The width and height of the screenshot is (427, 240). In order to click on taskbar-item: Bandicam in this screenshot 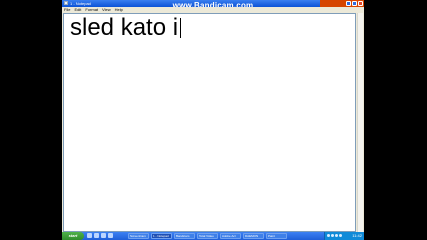, I will do `click(184, 236)`.